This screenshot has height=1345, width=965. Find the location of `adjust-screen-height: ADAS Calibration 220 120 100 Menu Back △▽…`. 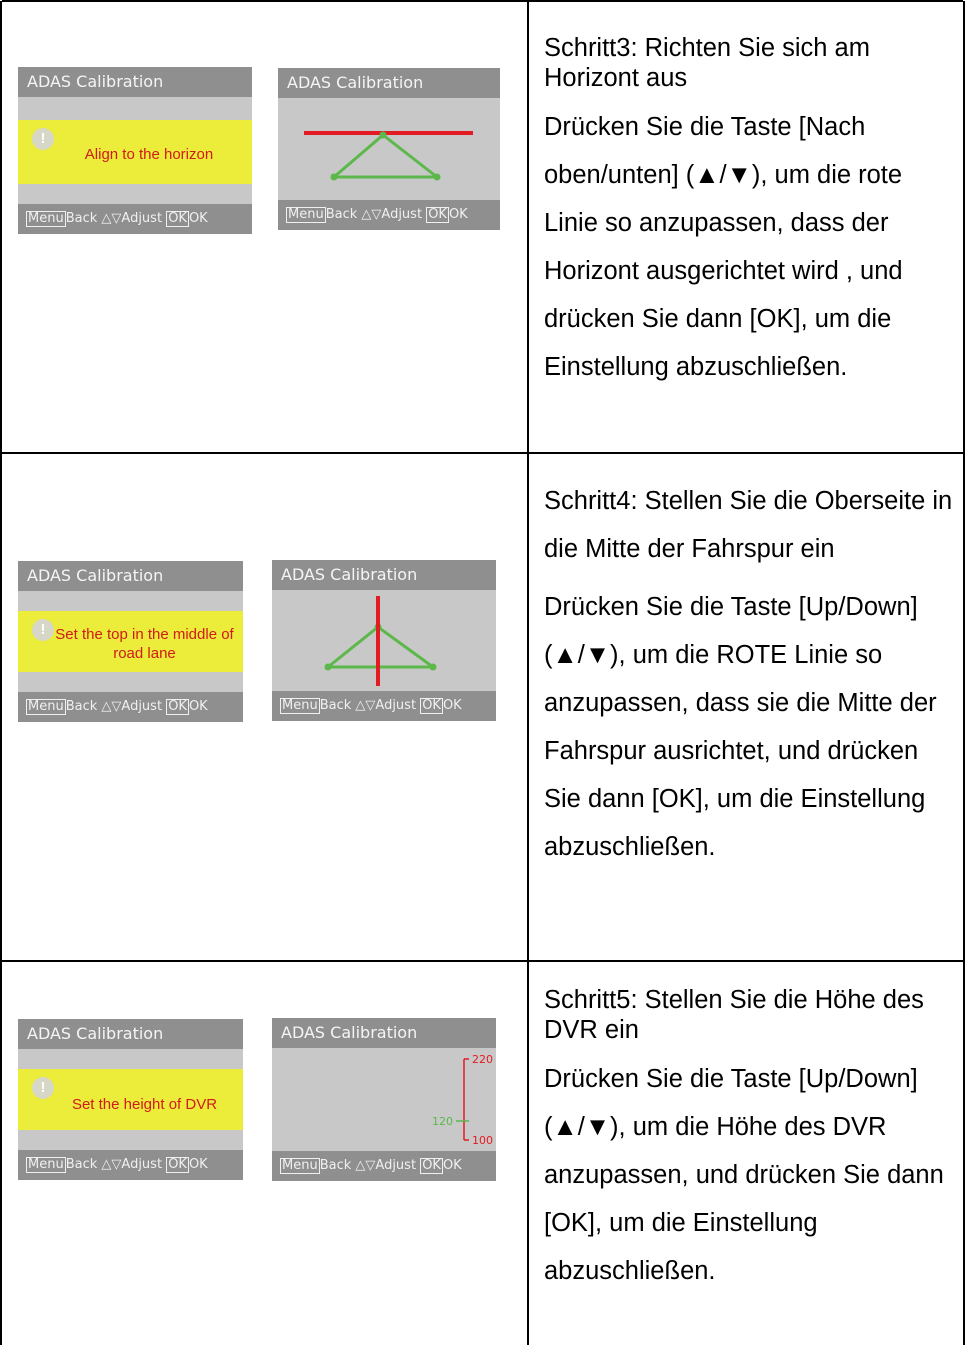

adjust-screen-height: ADAS Calibration 220 120 100 Menu Back △▽… is located at coordinates (384, 1099).